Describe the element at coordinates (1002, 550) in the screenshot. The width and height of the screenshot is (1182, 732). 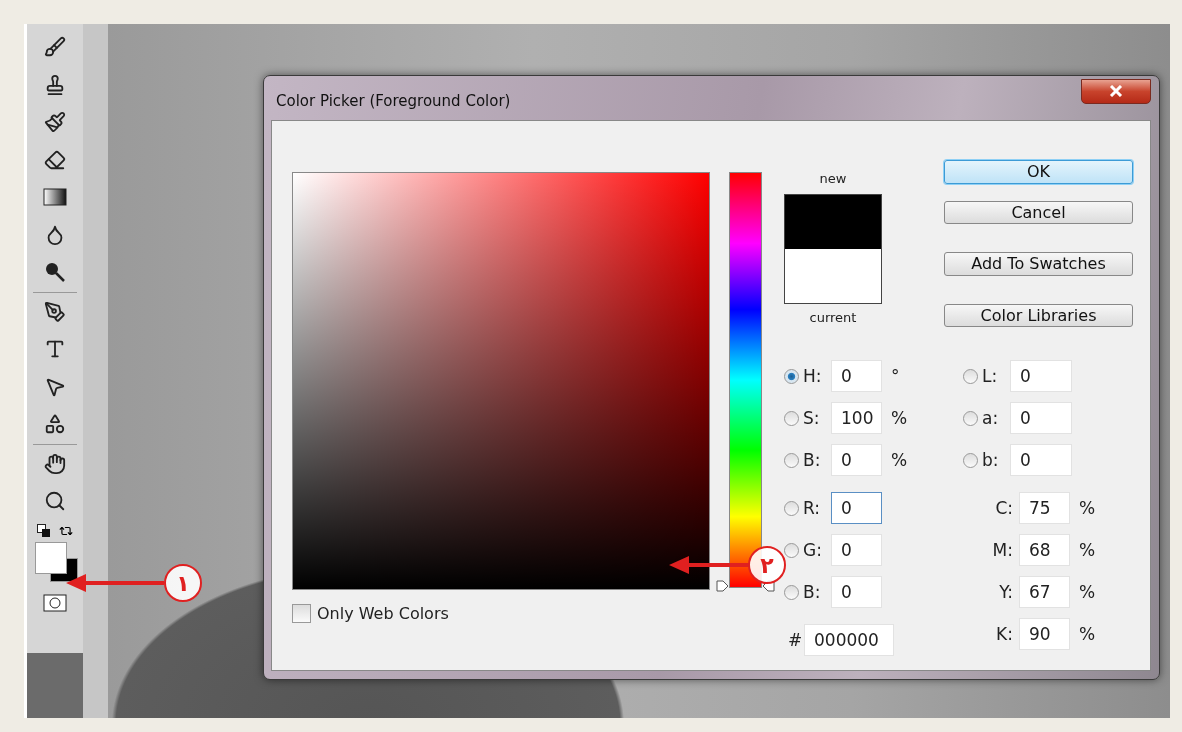
I see `field-label: M:` at that location.